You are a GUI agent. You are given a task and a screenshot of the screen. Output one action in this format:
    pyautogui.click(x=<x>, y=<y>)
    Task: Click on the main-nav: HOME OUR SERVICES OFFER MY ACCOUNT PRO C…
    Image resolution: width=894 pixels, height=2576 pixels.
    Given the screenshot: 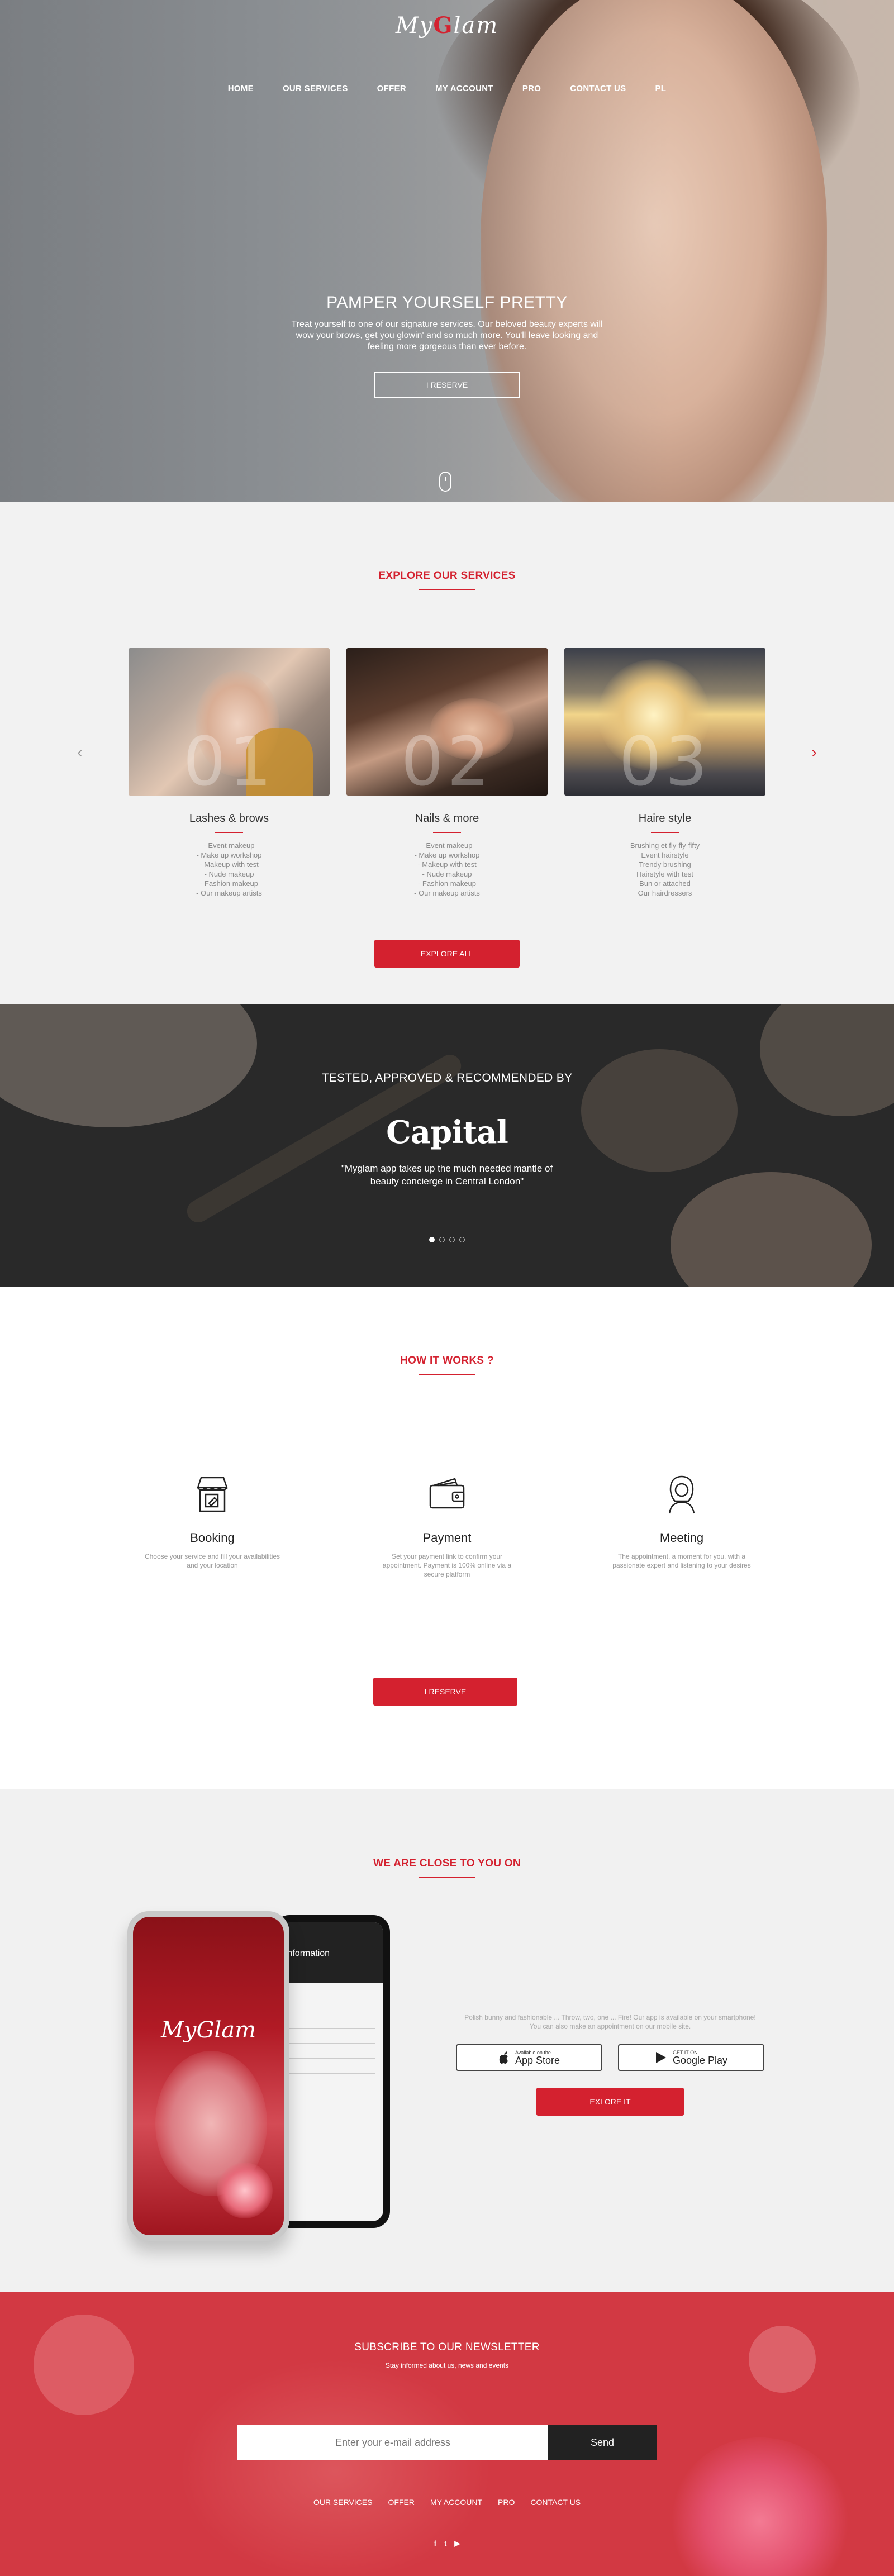 What is the action you would take?
    pyautogui.click(x=447, y=88)
    